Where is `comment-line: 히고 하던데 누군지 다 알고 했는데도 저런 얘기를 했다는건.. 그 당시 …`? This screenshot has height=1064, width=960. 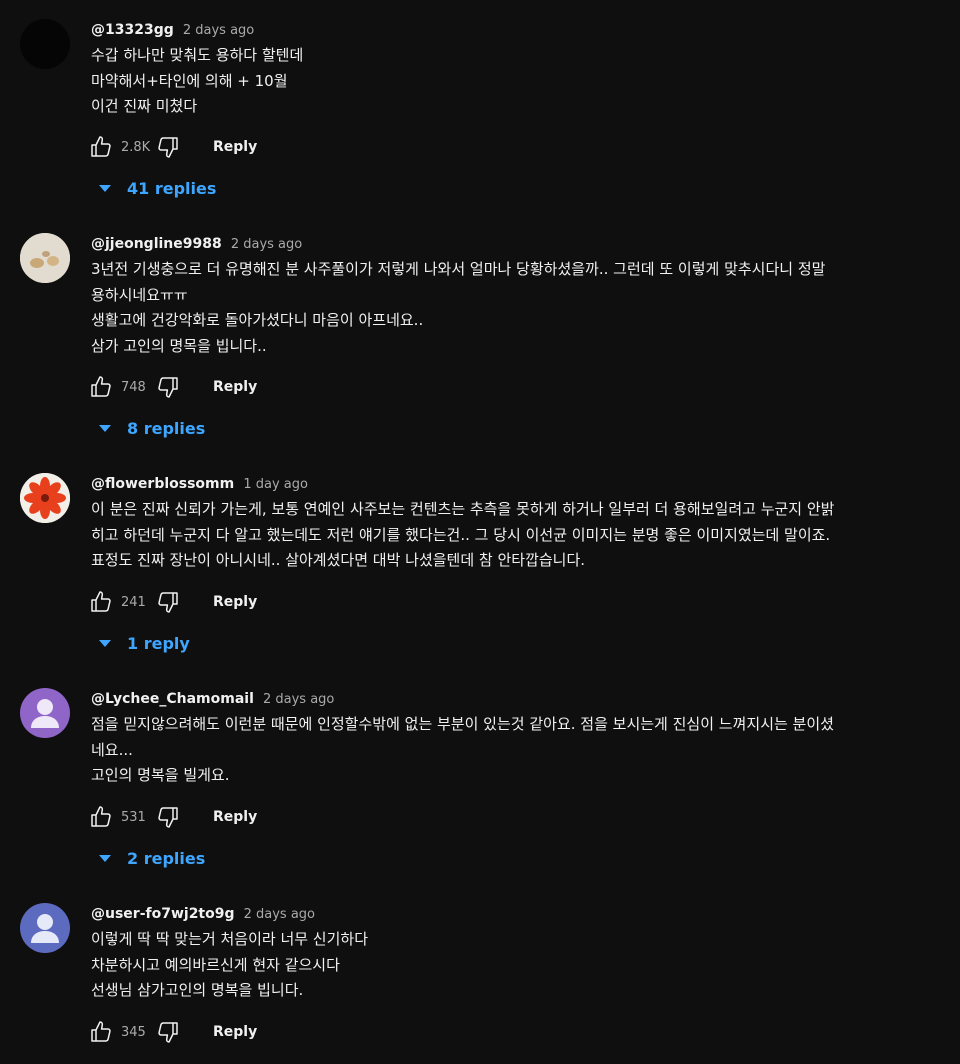
comment-line: 히고 하던데 누군지 다 알고 했는데도 저런 얘기를 했다는건.. 그 당시 … is located at coordinates (461, 534).